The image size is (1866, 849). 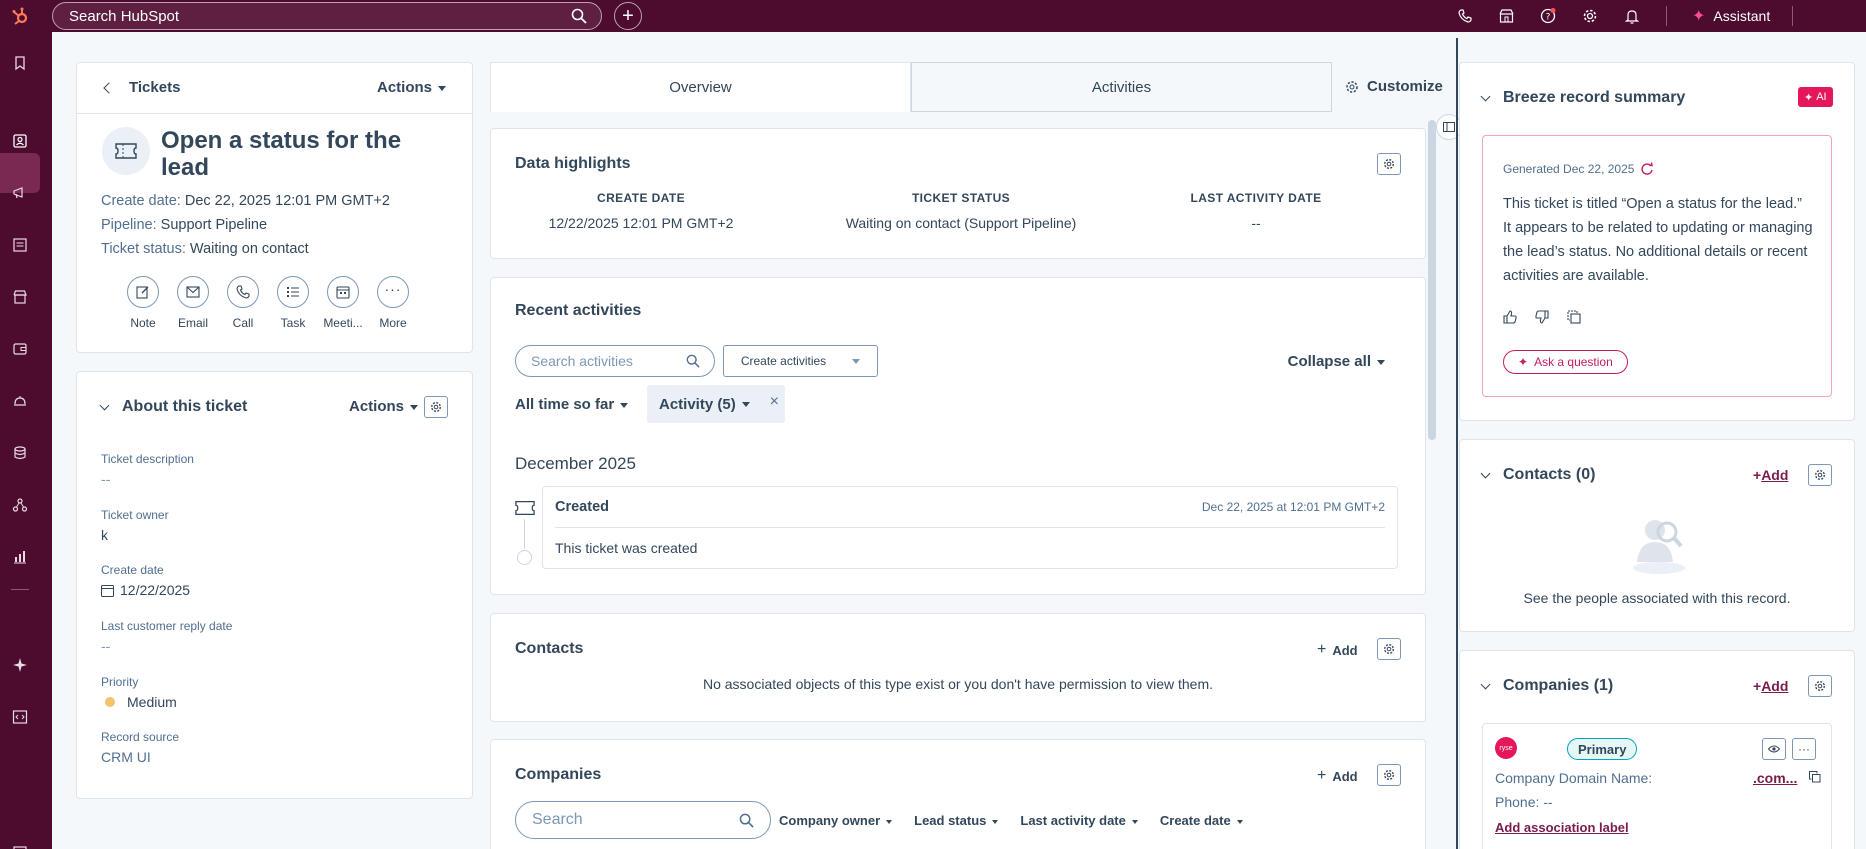 I want to click on company-more-button: ···, so click(x=1804, y=749).